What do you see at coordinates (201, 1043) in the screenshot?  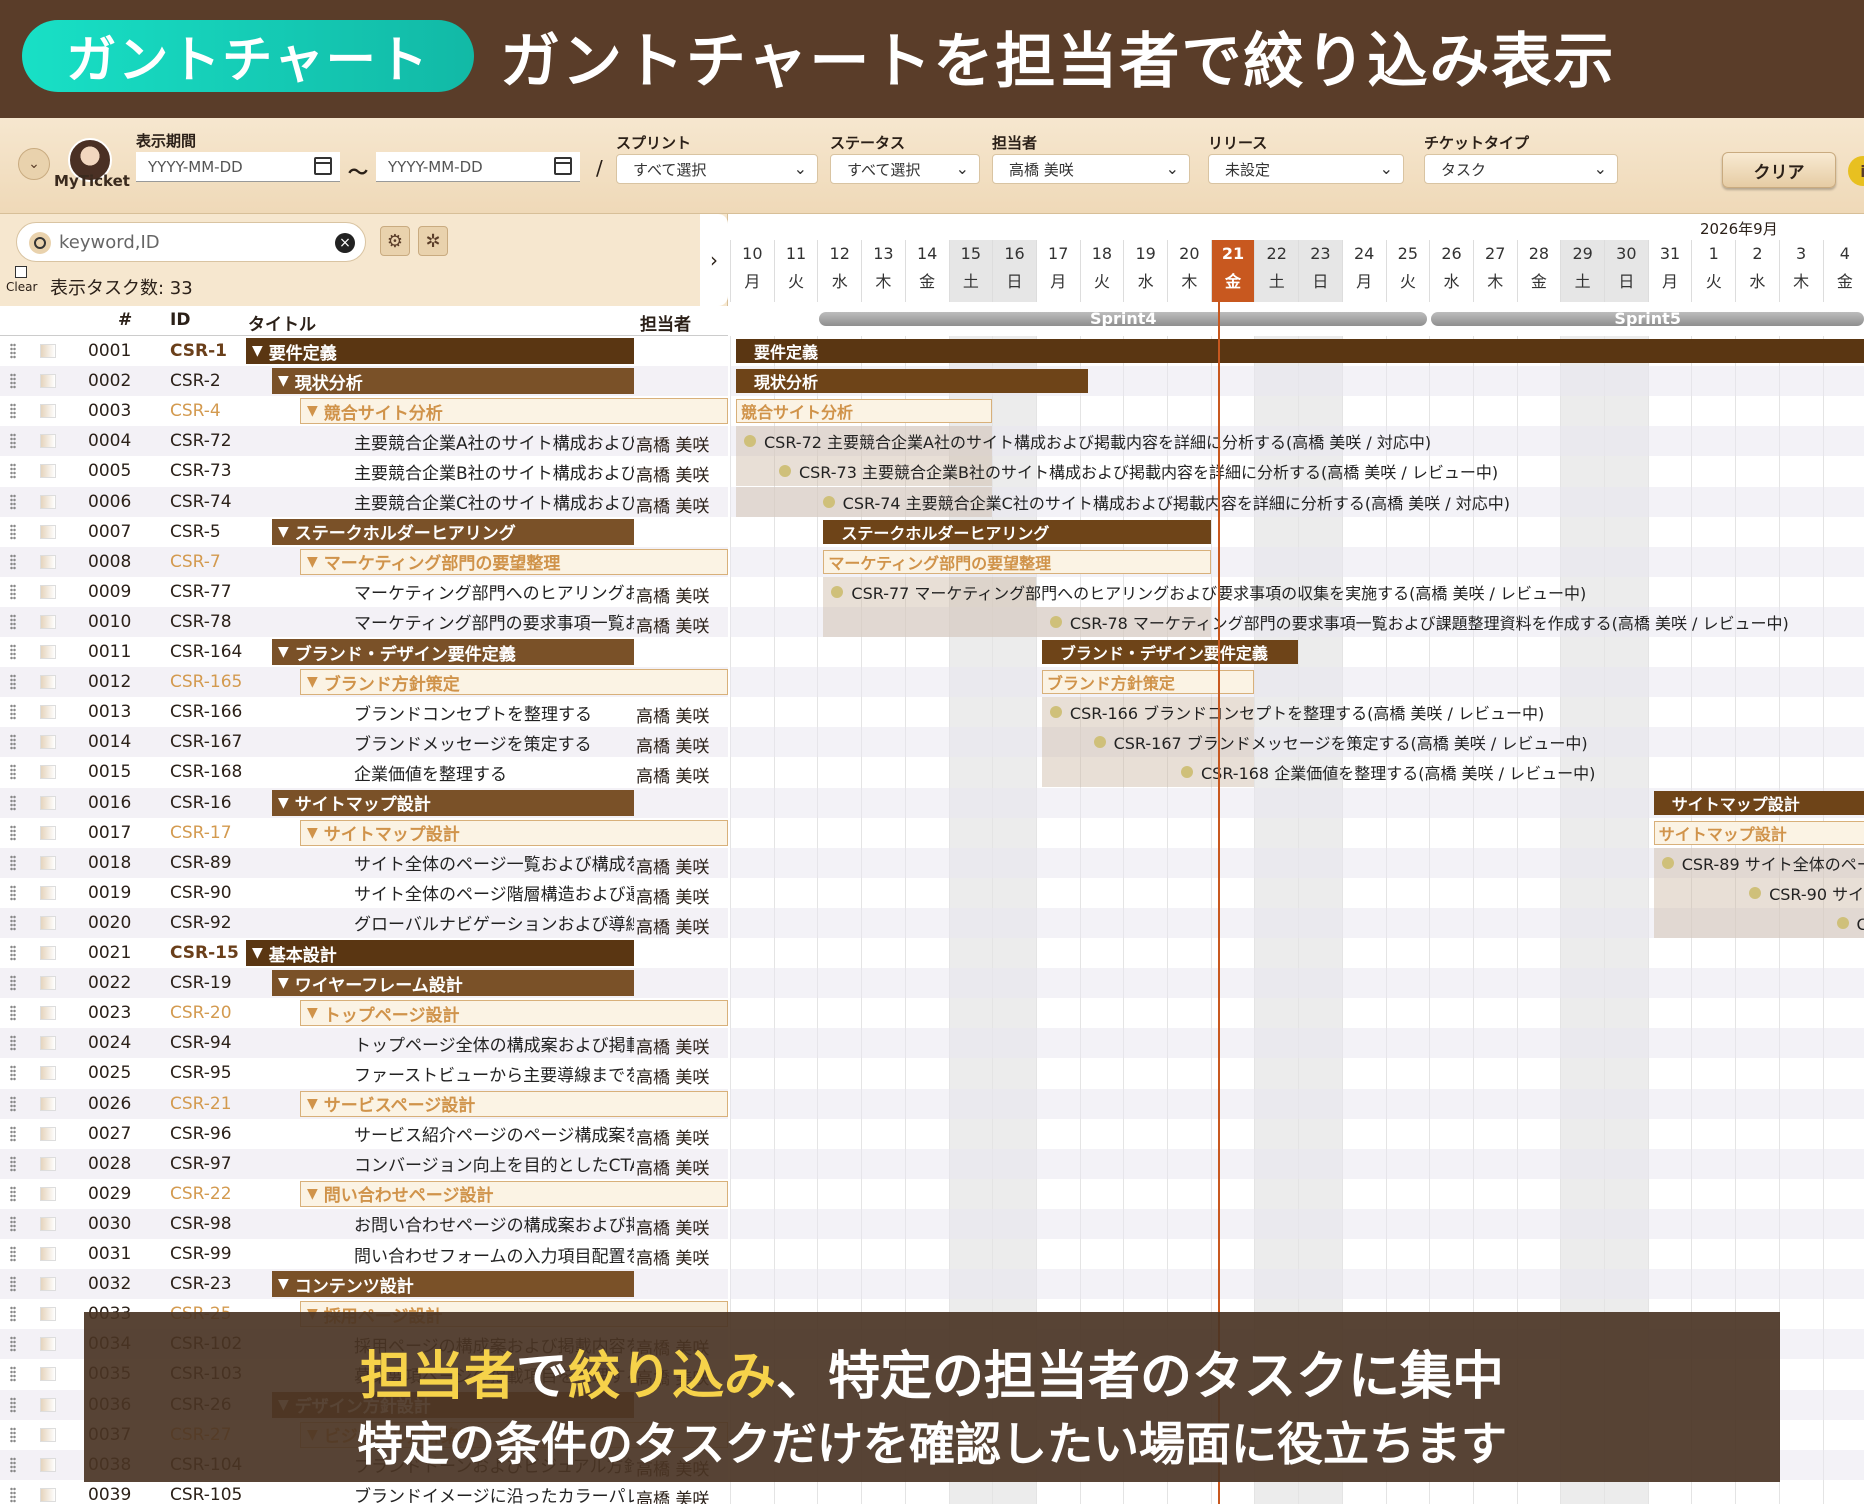 I see `ticket-id: CSR-94` at bounding box center [201, 1043].